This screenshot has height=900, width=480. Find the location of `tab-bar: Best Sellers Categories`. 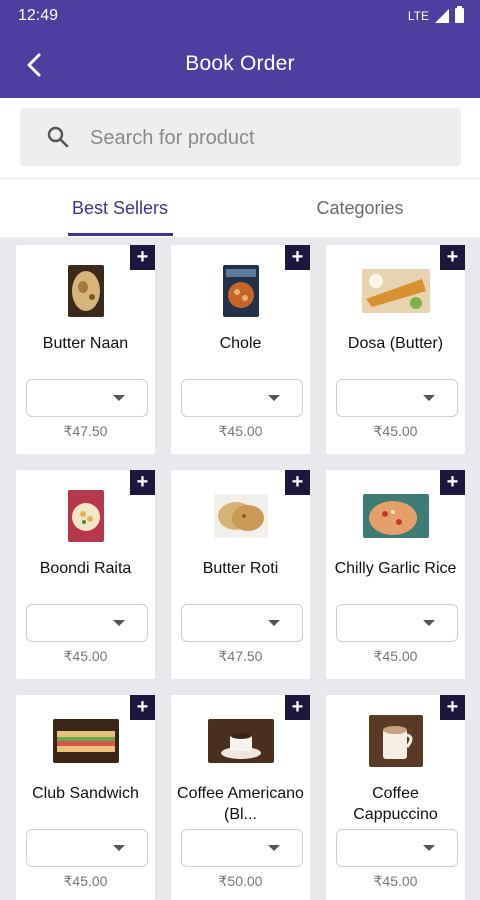

tab-bar: Best Sellers Categories is located at coordinates (240, 208).